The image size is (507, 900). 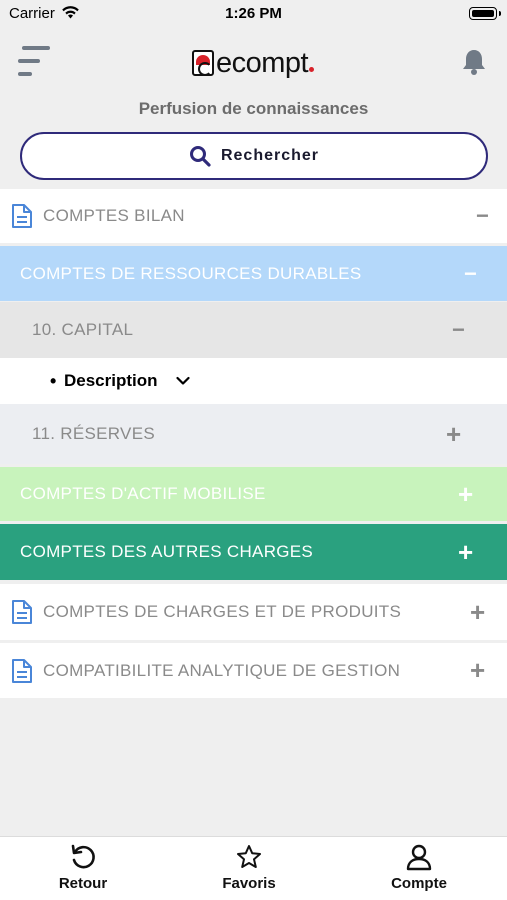 I want to click on bell-icon, so click(x=474, y=62).